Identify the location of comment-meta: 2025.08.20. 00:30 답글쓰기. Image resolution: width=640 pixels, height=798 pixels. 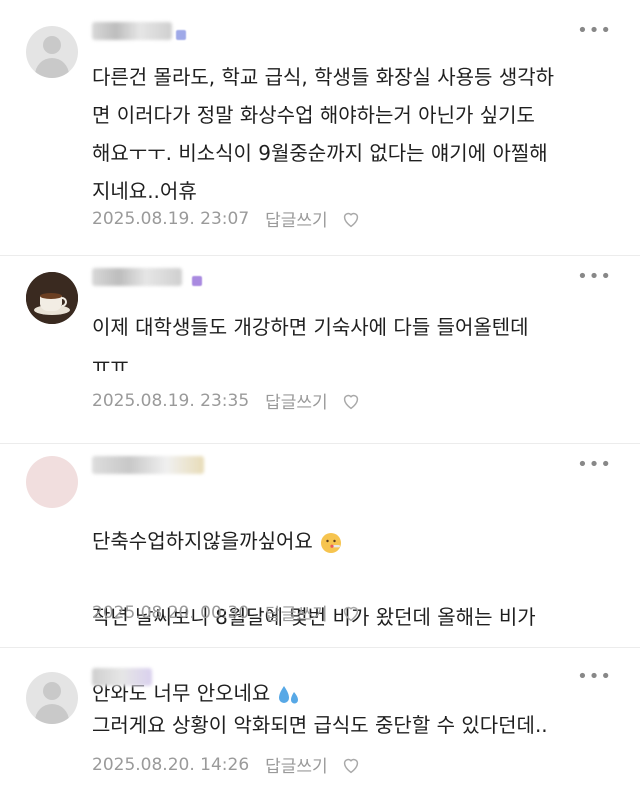
(227, 612).